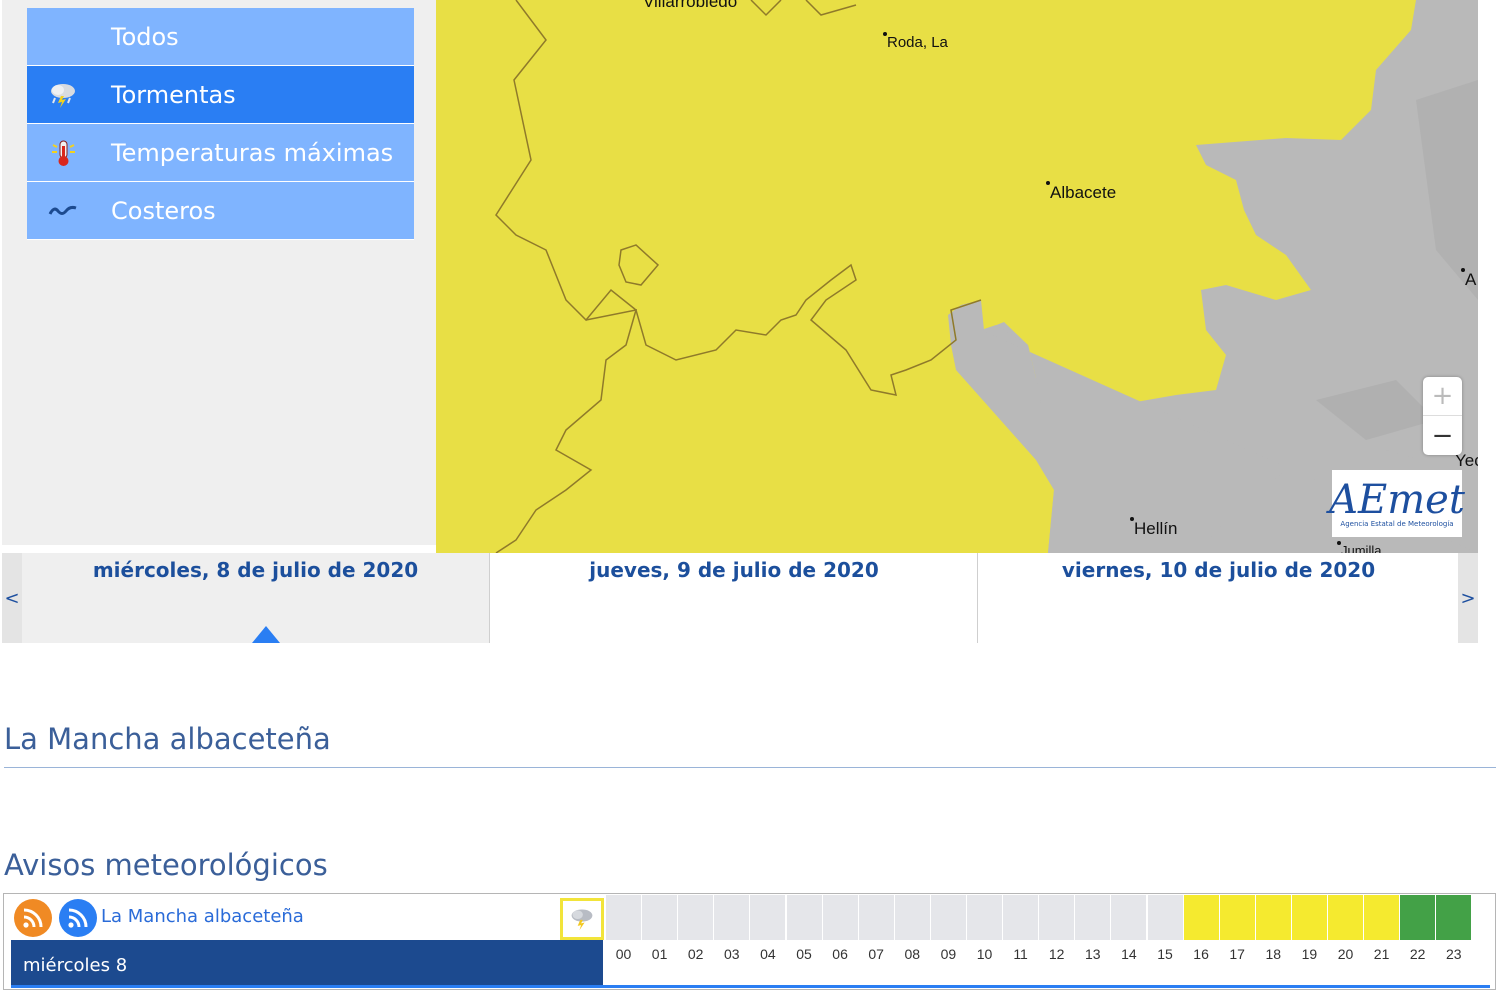  Describe the element at coordinates (12, 598) in the screenshot. I see `prev-date-button: <` at that location.